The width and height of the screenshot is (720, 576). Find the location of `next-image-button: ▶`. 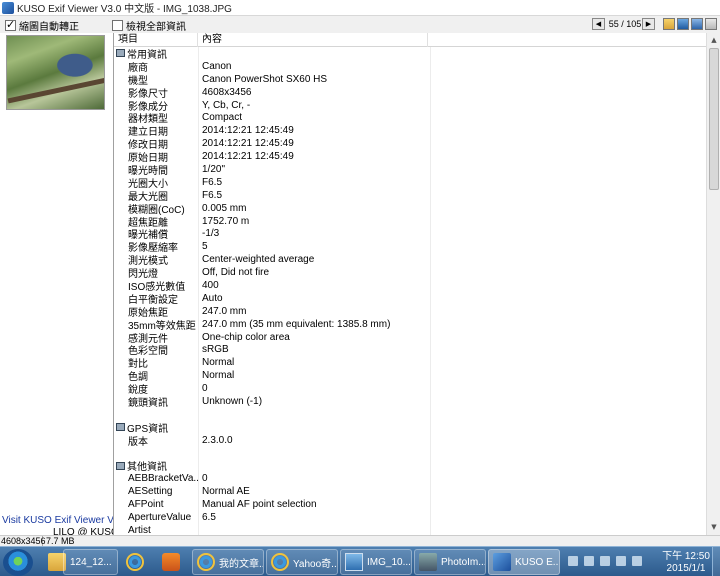

next-image-button: ▶ is located at coordinates (648, 24).